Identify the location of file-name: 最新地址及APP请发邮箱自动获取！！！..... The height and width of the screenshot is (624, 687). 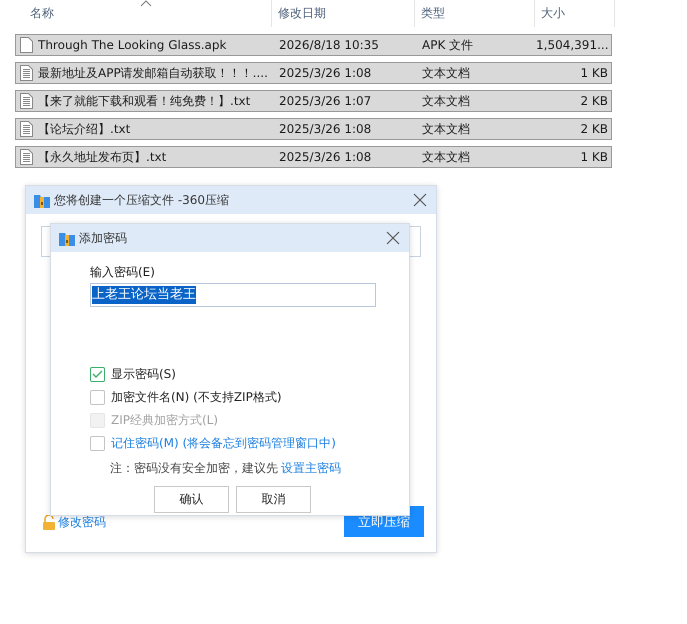
(153, 73).